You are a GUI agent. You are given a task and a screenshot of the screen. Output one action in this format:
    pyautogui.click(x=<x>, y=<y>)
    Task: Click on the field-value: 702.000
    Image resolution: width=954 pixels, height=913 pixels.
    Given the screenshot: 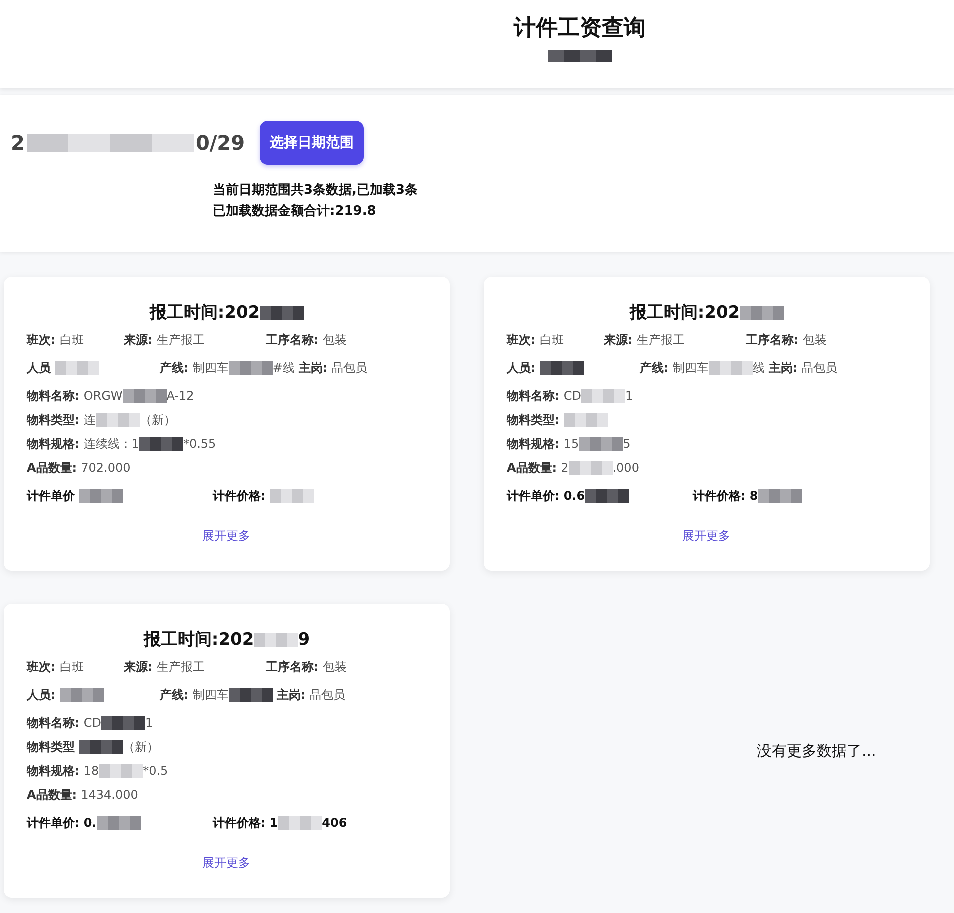 What is the action you would take?
    pyautogui.click(x=106, y=468)
    